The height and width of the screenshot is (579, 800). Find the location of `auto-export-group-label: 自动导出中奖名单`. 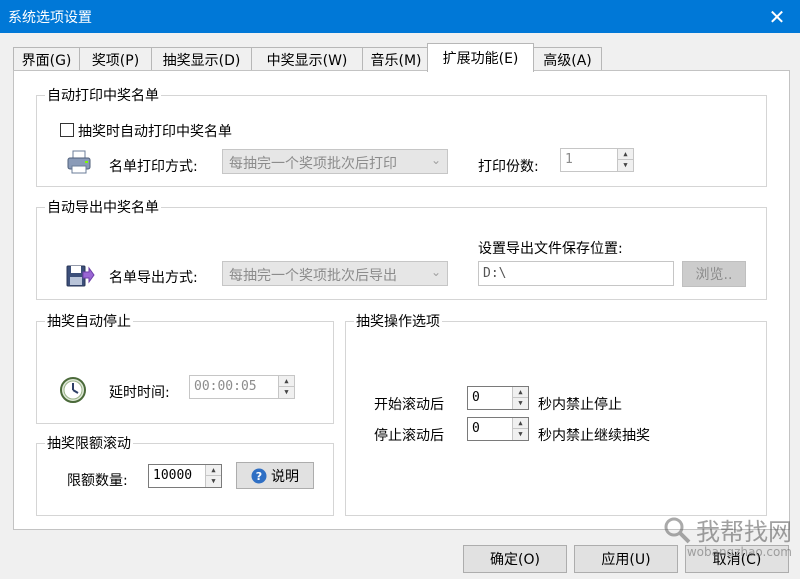

auto-export-group-label: 自动导出中奖名单 is located at coordinates (103, 207).